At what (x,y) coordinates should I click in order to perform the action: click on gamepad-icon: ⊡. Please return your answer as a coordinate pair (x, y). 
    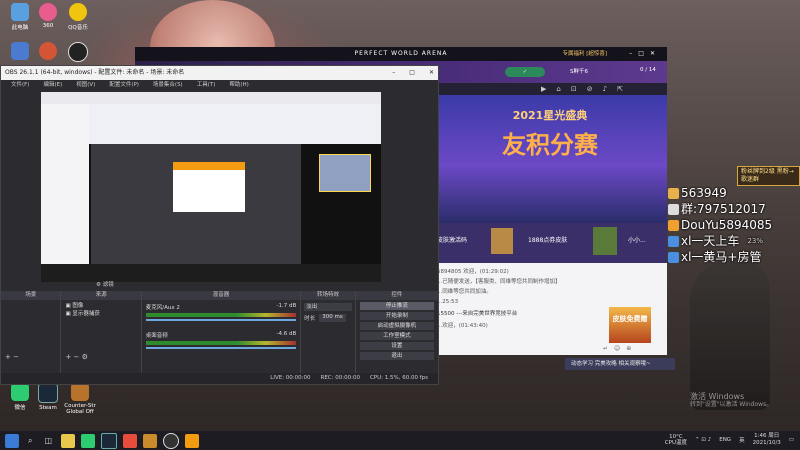
    Looking at the image, I should click on (574, 89).